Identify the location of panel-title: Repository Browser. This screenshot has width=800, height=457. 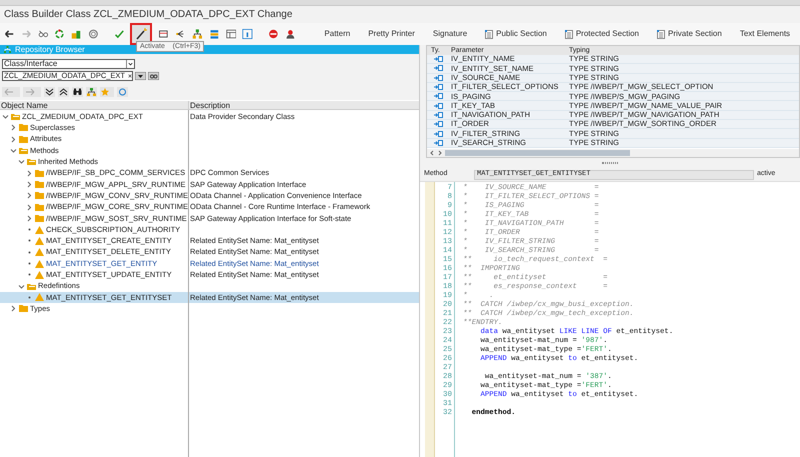
(50, 50).